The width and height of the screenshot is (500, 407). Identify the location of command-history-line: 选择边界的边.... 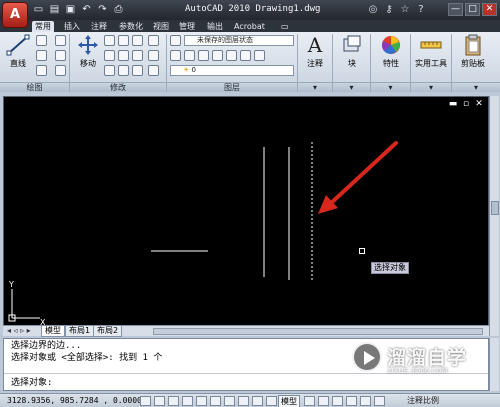
(46, 346).